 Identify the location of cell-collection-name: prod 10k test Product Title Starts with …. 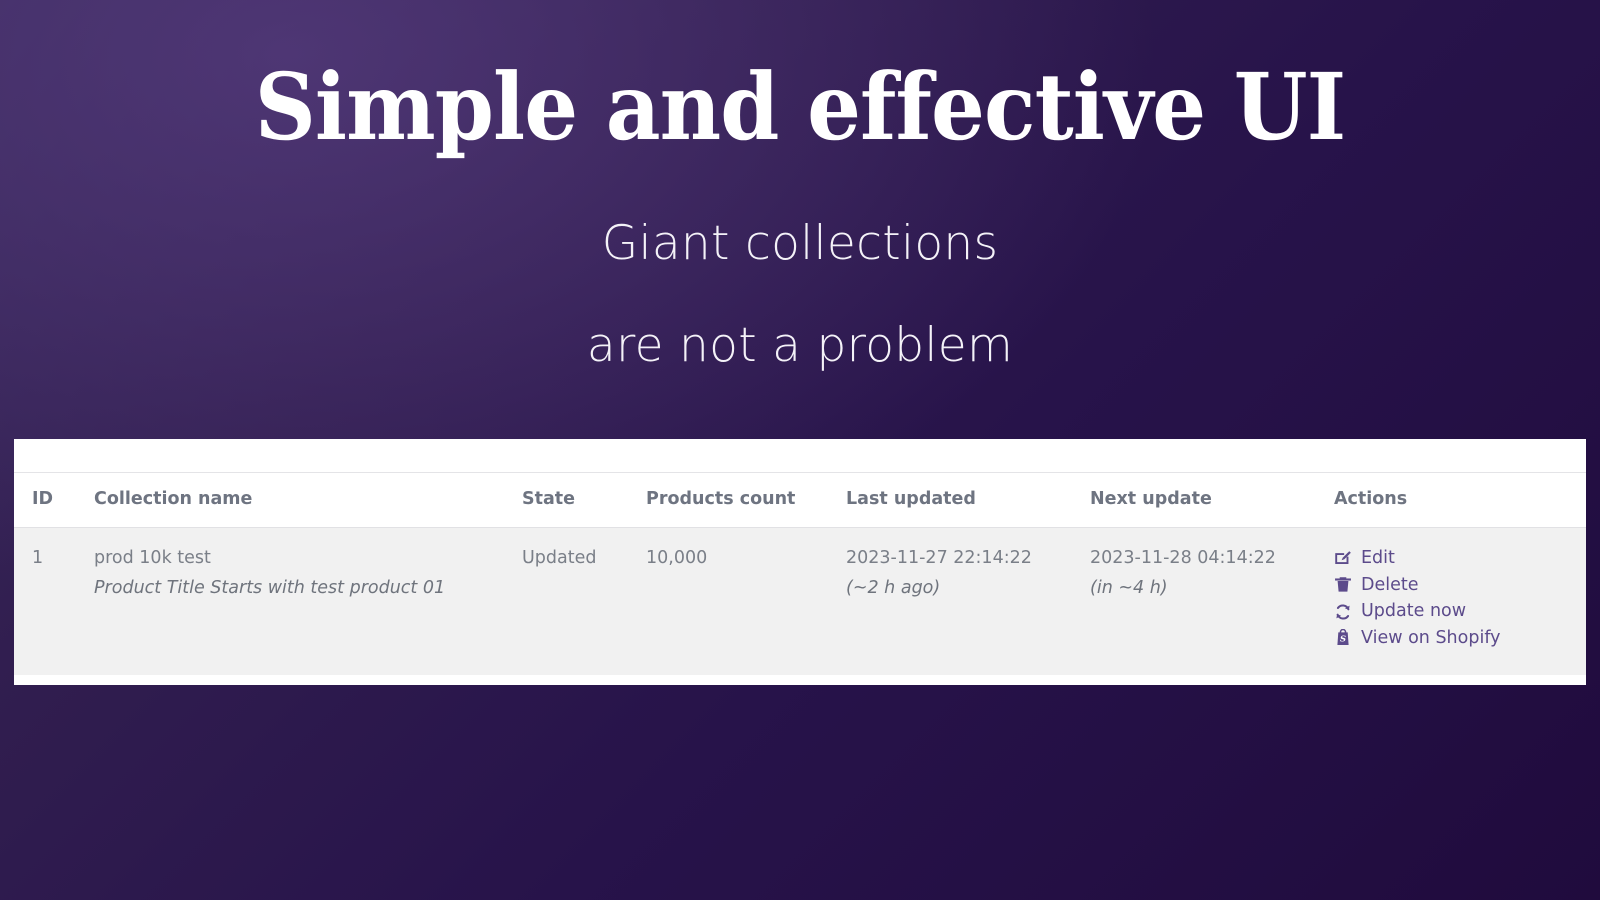
(308, 600).